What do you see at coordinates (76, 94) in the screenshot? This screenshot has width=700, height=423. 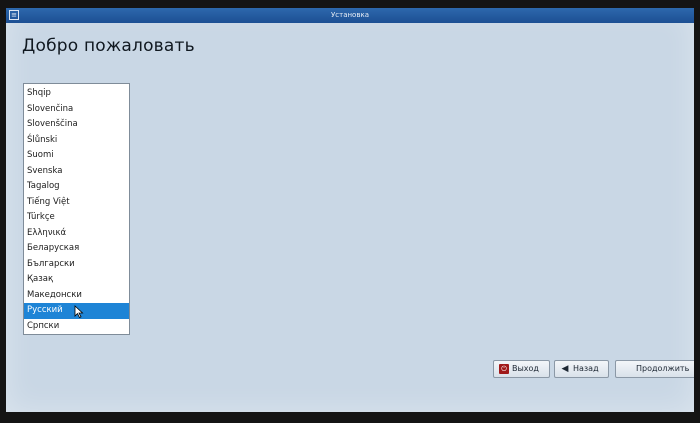 I see `language-item: Shqip` at bounding box center [76, 94].